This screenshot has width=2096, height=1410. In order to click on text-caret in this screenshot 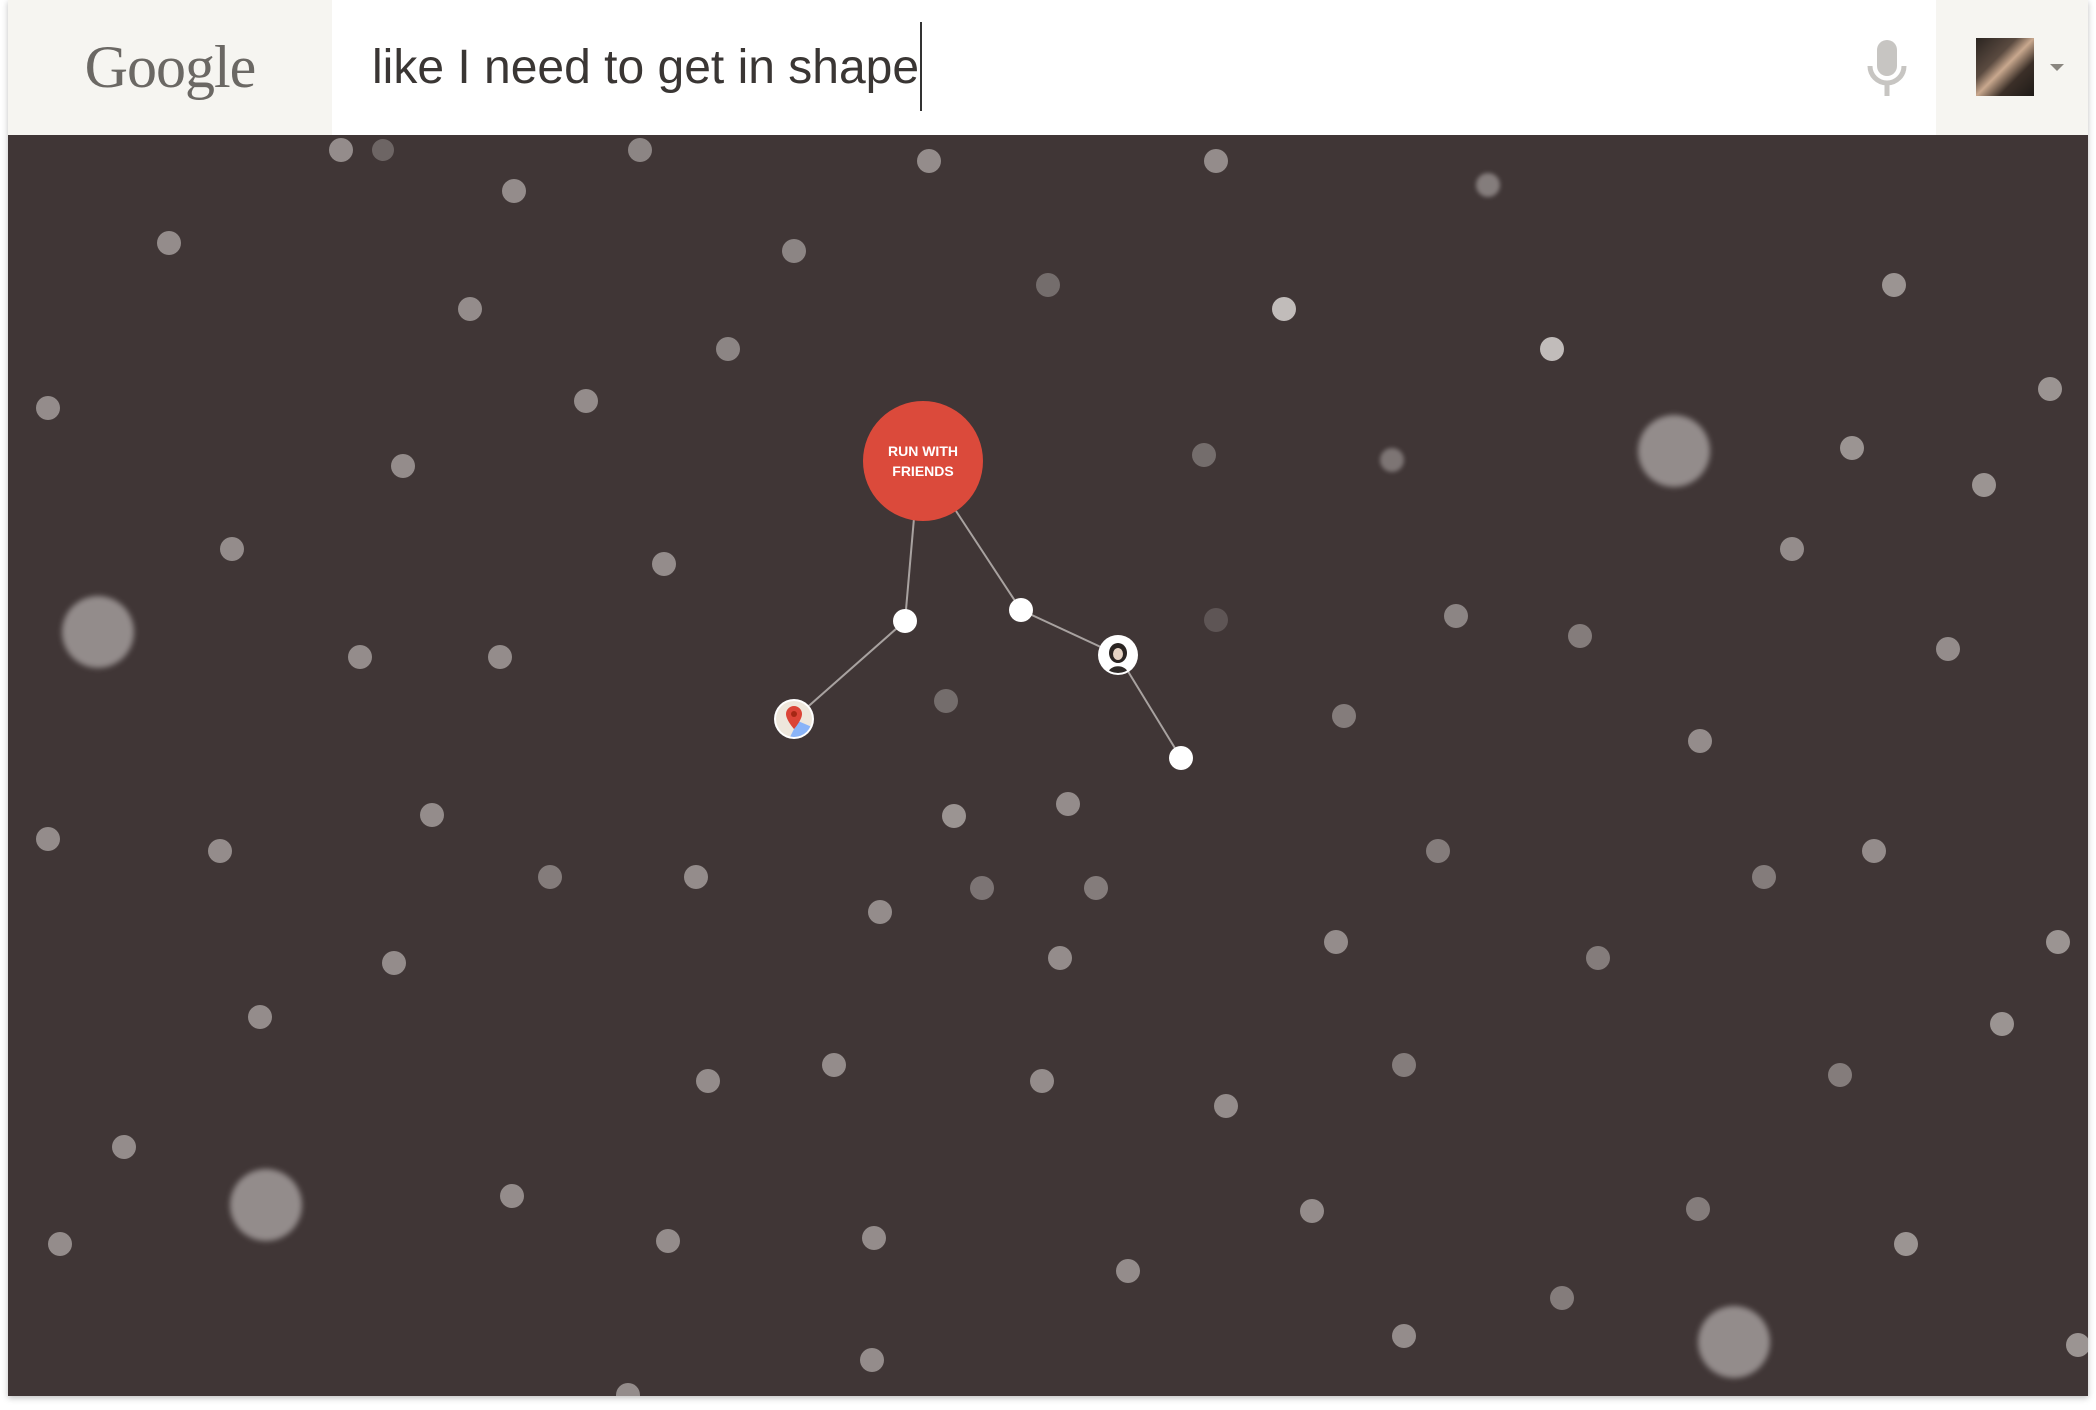, I will do `click(921, 66)`.